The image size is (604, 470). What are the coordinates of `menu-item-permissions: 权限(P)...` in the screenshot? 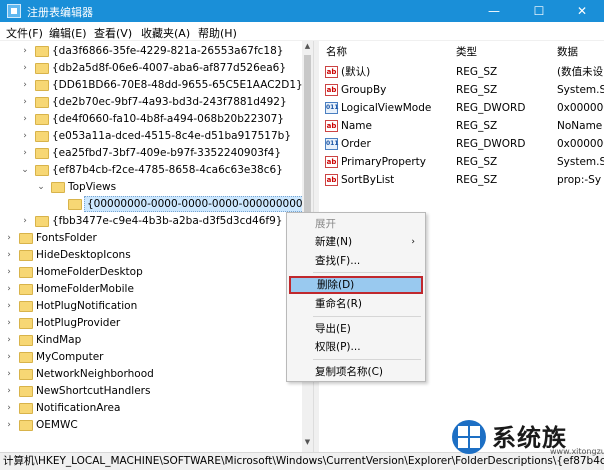 It's located at (356, 347).